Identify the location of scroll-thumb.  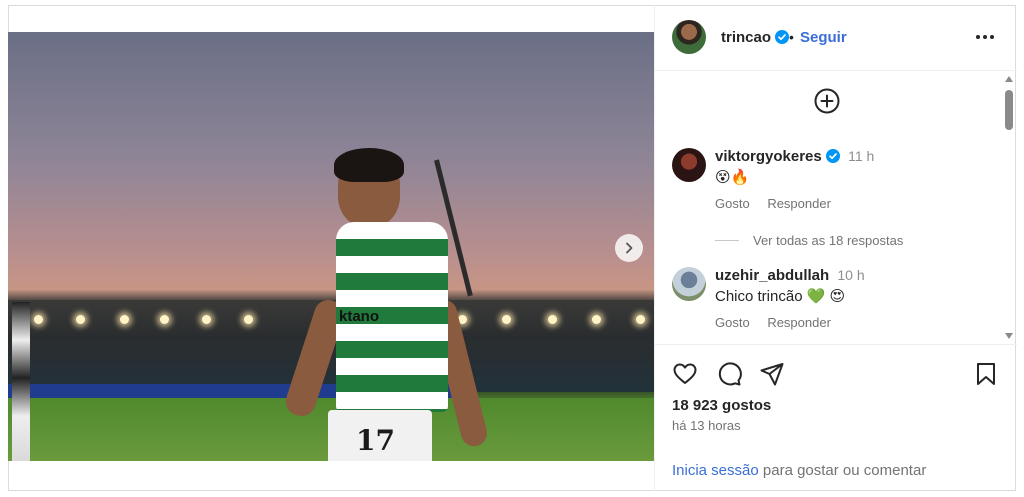
(1009, 110).